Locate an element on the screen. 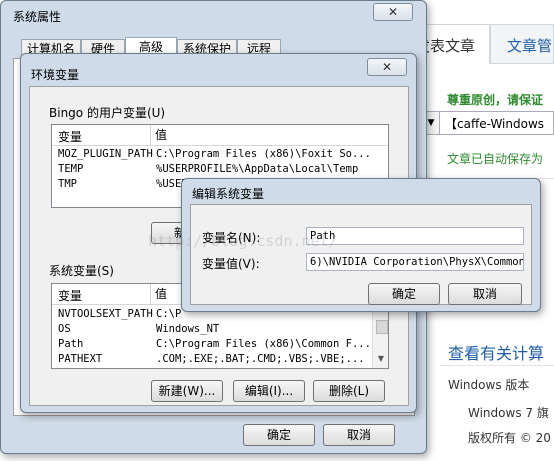  divider is located at coordinates (497, 365).